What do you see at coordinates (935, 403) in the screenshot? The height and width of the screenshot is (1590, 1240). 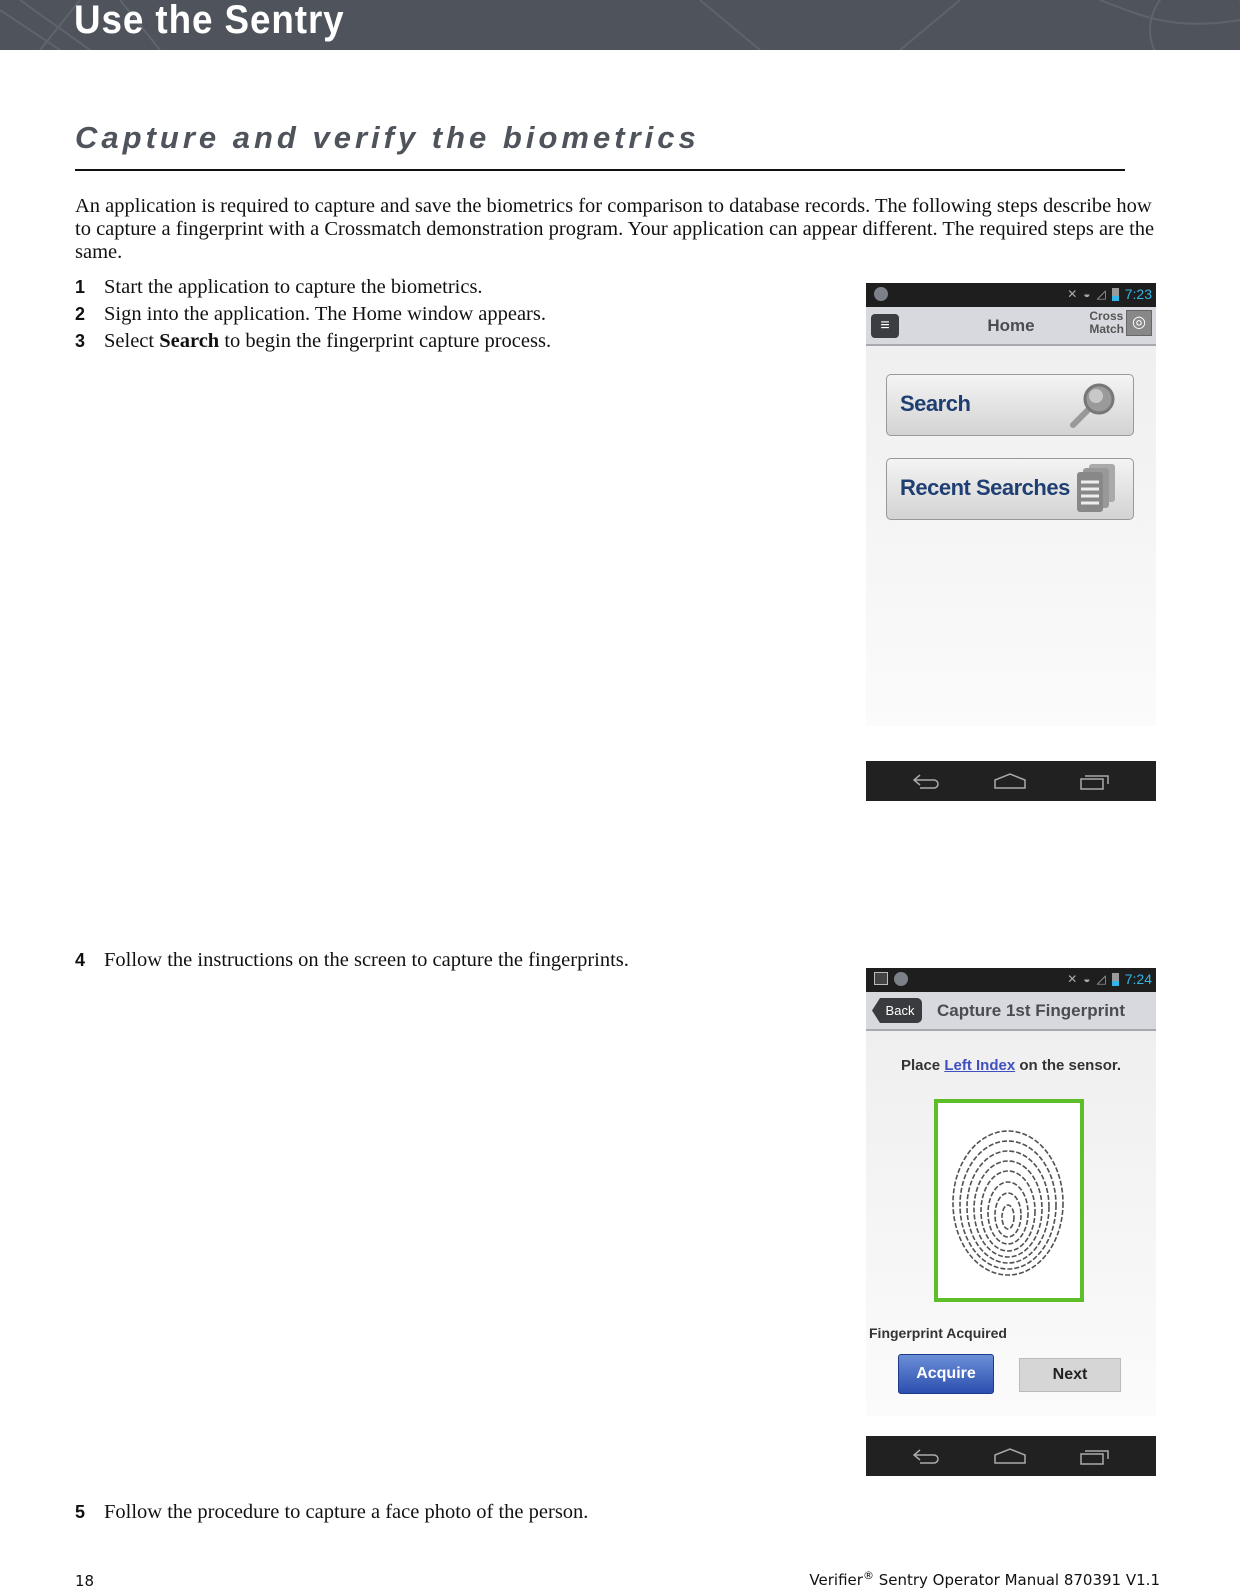 I see `search-button-label: Search` at bounding box center [935, 403].